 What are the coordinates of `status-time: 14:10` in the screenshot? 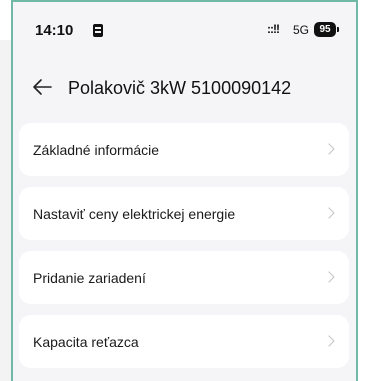 It's located at (54, 30).